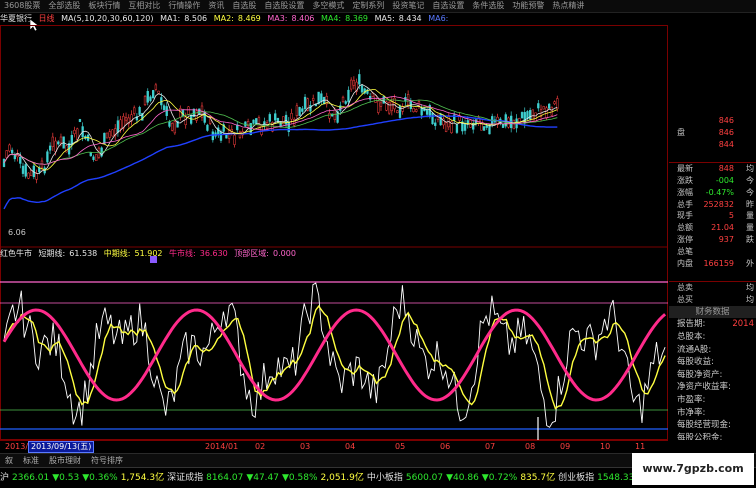 The width and height of the screenshot is (756, 488). I want to click on quote-row: 总卖 均, so click(712, 288).